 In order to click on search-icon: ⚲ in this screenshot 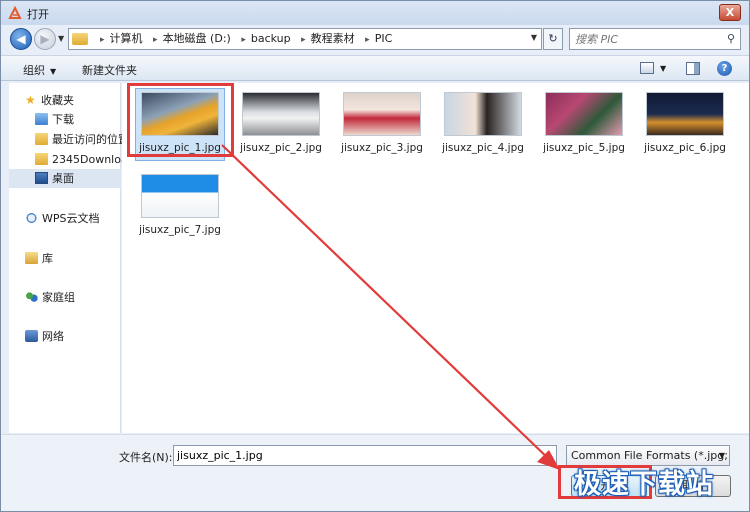, I will do `click(731, 38)`.